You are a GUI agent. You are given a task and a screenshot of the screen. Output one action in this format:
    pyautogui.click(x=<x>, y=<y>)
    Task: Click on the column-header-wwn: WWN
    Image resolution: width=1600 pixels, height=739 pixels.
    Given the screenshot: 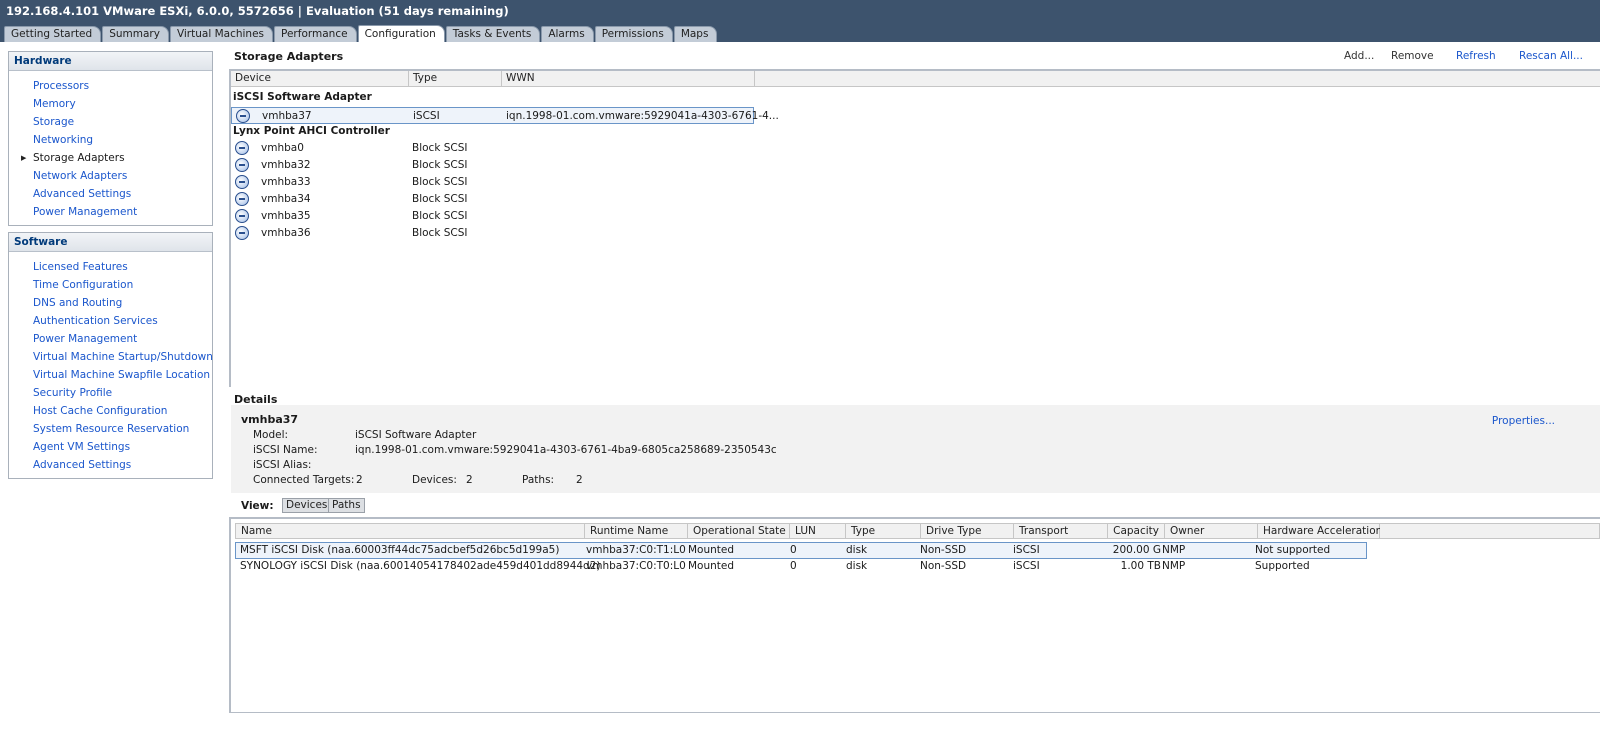 What is the action you would take?
    pyautogui.click(x=628, y=79)
    